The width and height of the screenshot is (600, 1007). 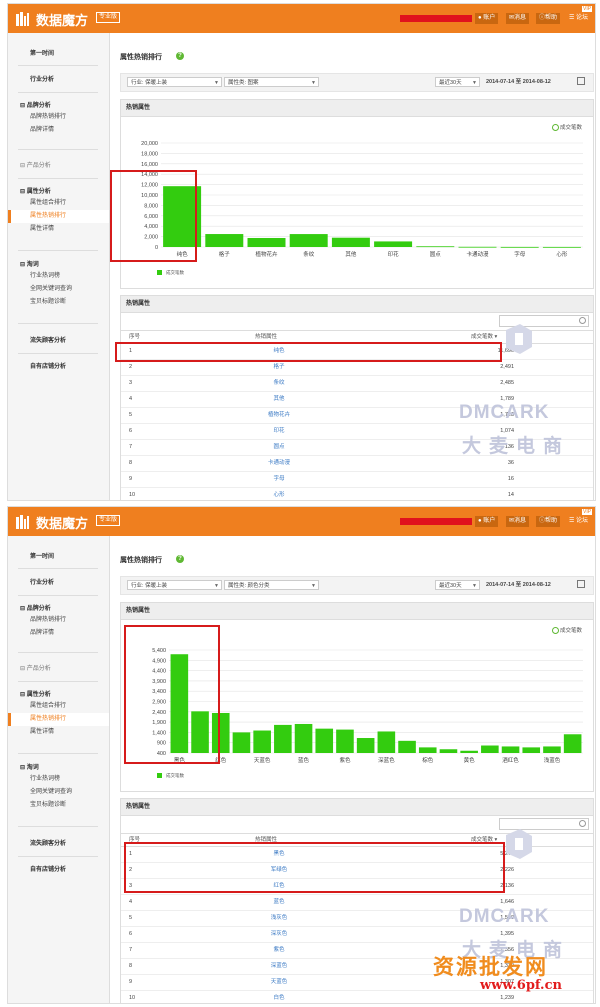 What do you see at coordinates (279, 886) in the screenshot?
I see `row-attr-link: 红色` at bounding box center [279, 886].